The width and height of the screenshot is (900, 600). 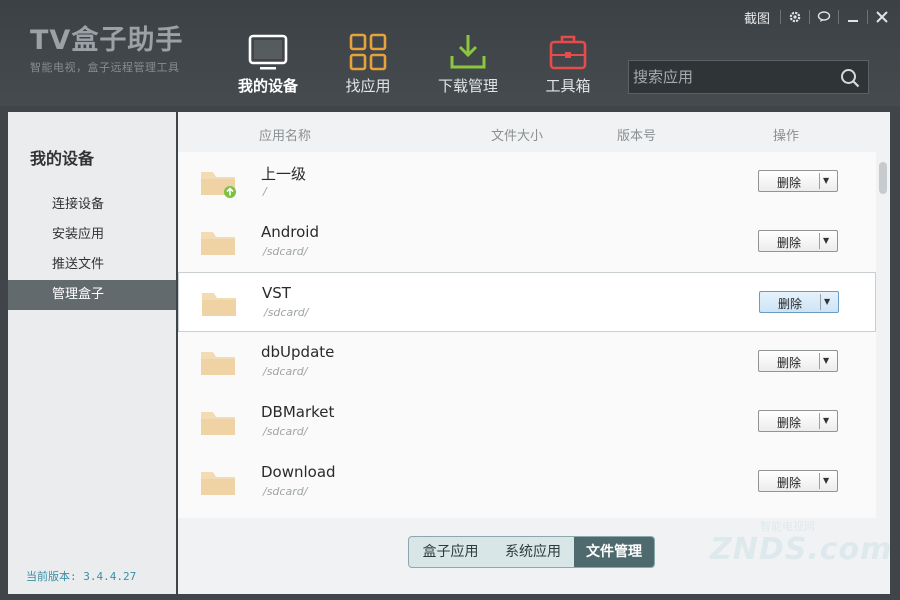 I want to click on column-header-action: 操作, so click(x=786, y=136).